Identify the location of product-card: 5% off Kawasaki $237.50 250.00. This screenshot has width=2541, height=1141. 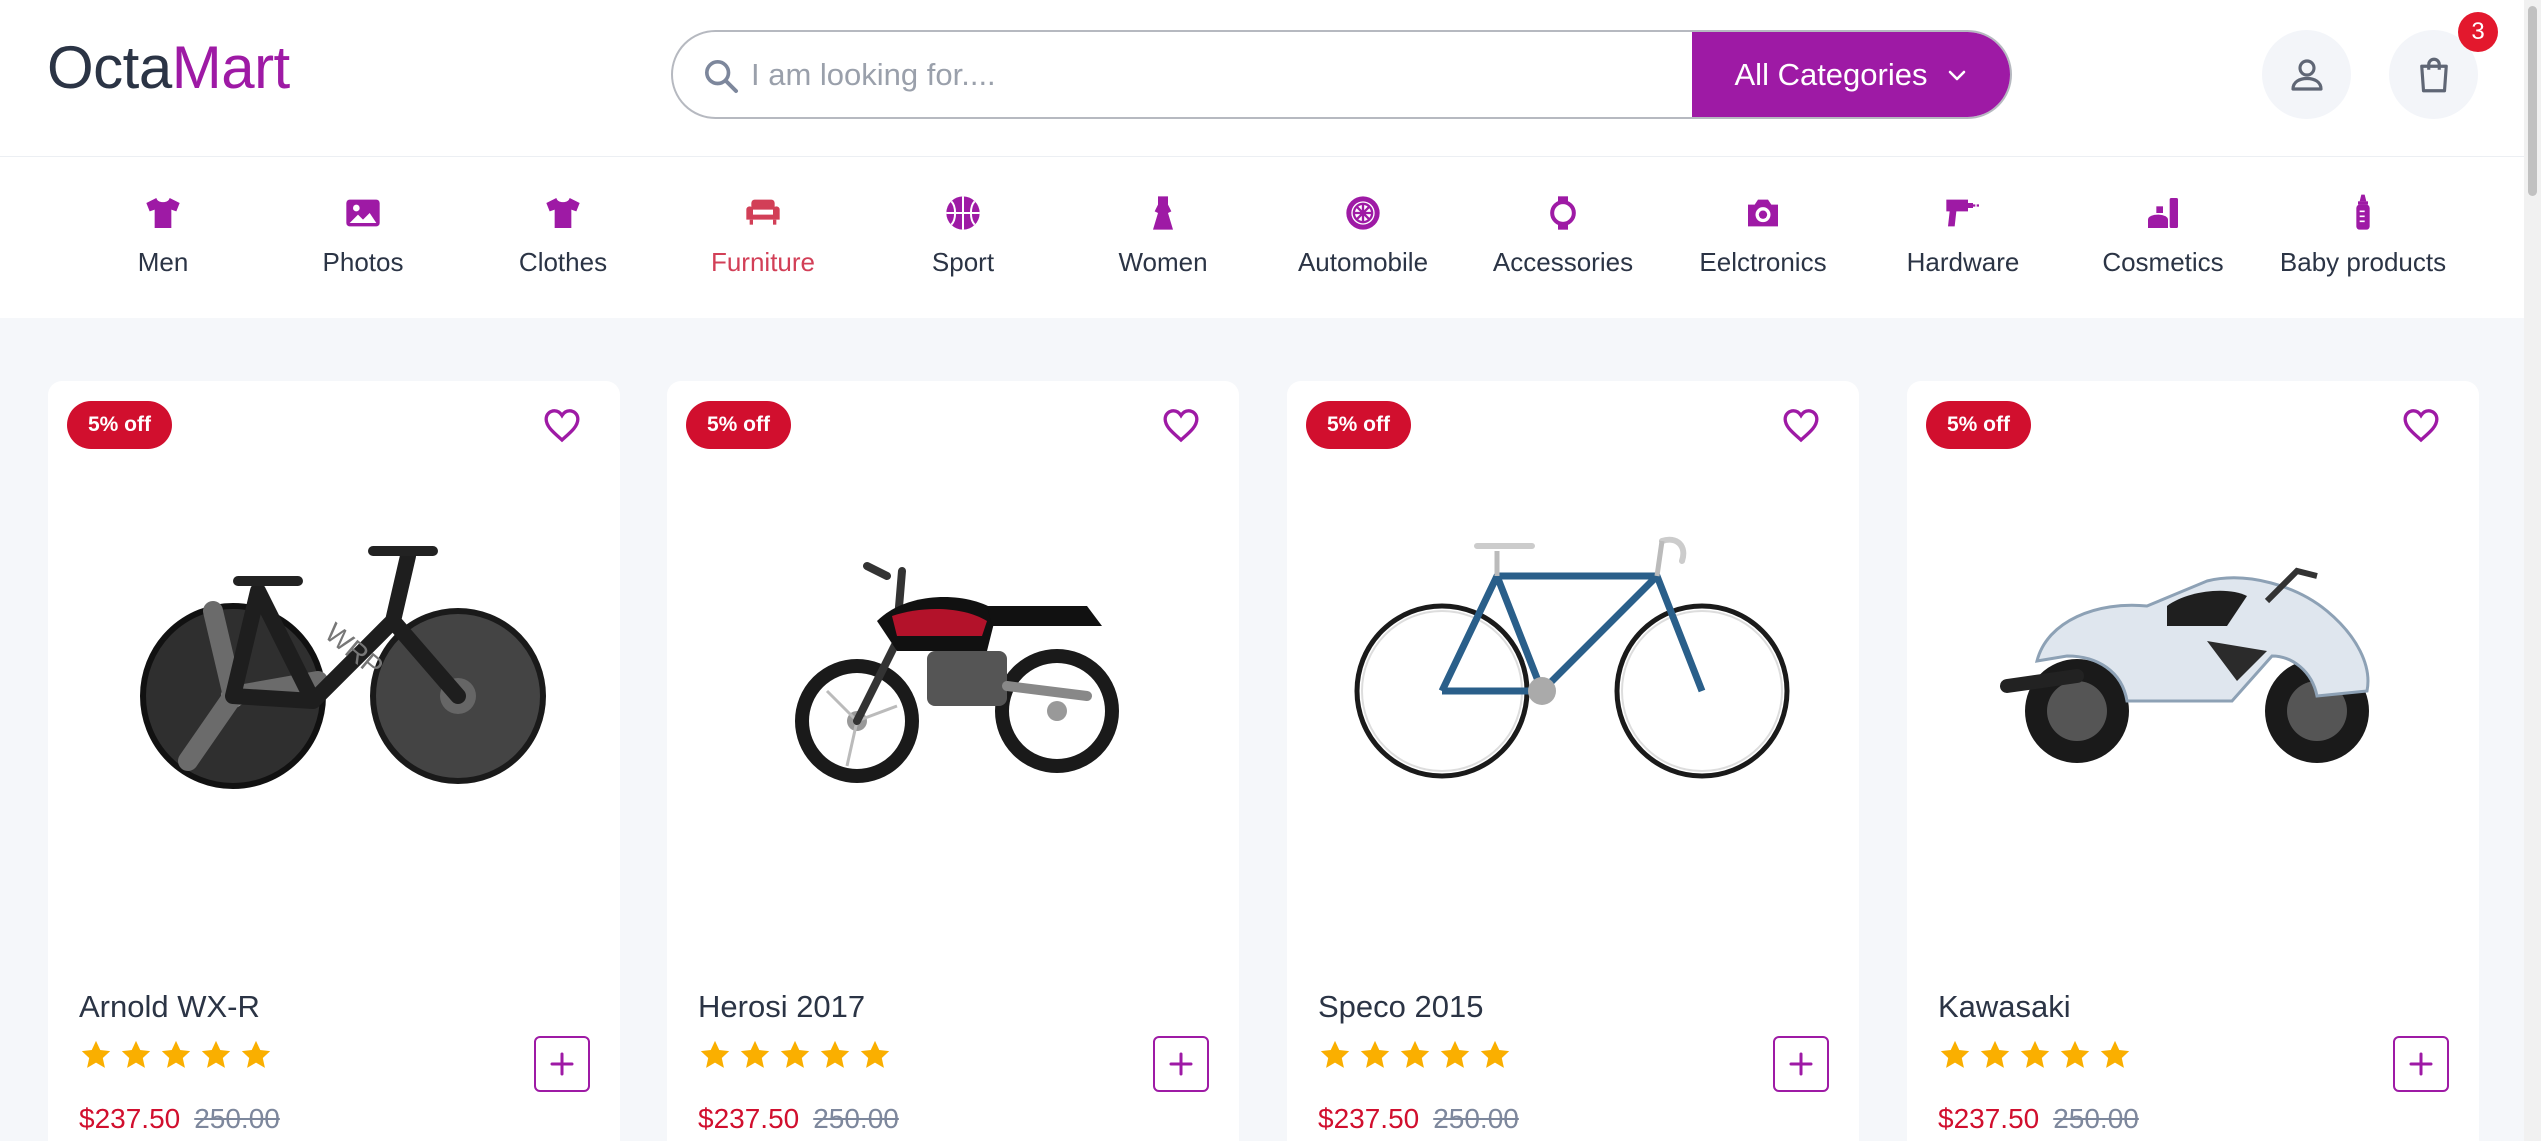
(2193, 761).